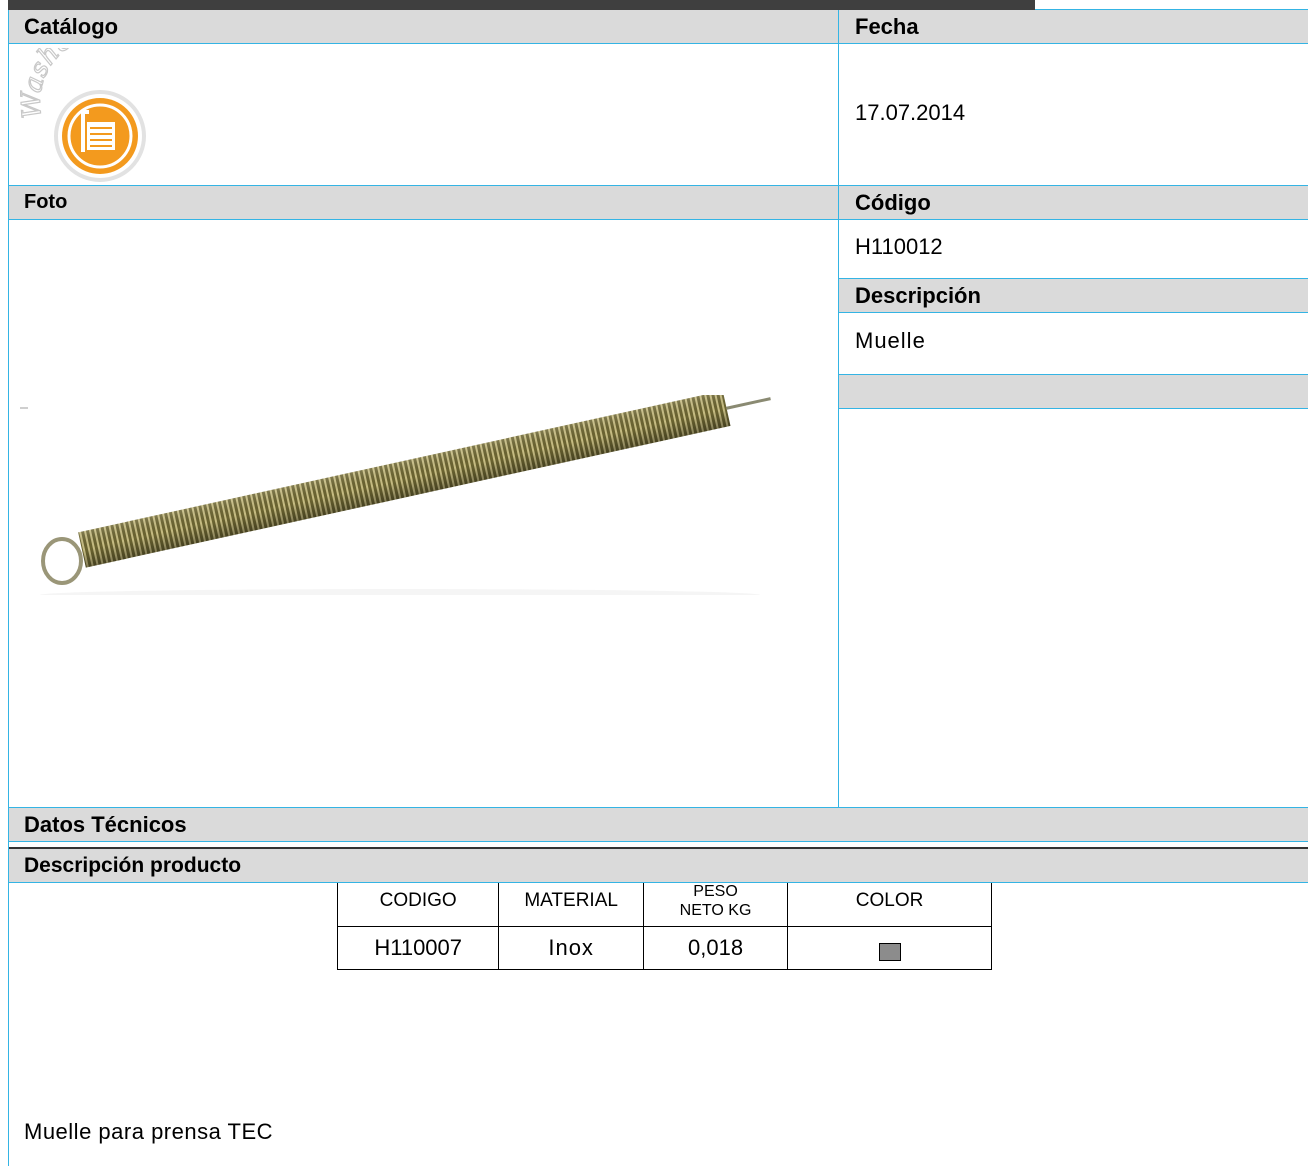  I want to click on cell-peso: 0,018, so click(715, 948).